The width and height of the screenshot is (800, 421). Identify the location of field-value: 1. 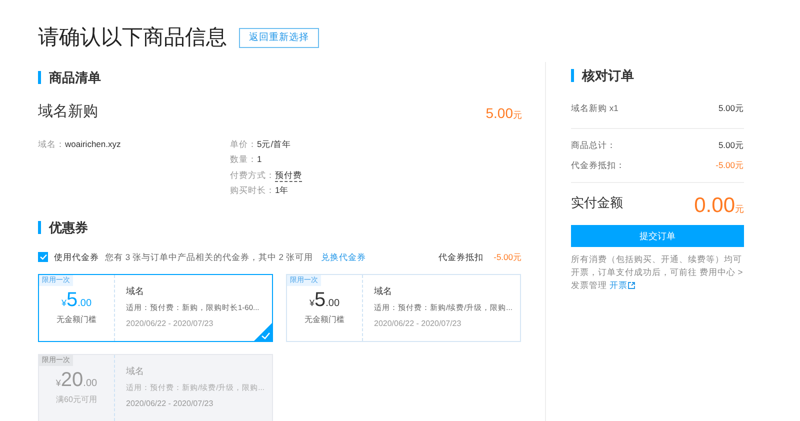
(259, 159).